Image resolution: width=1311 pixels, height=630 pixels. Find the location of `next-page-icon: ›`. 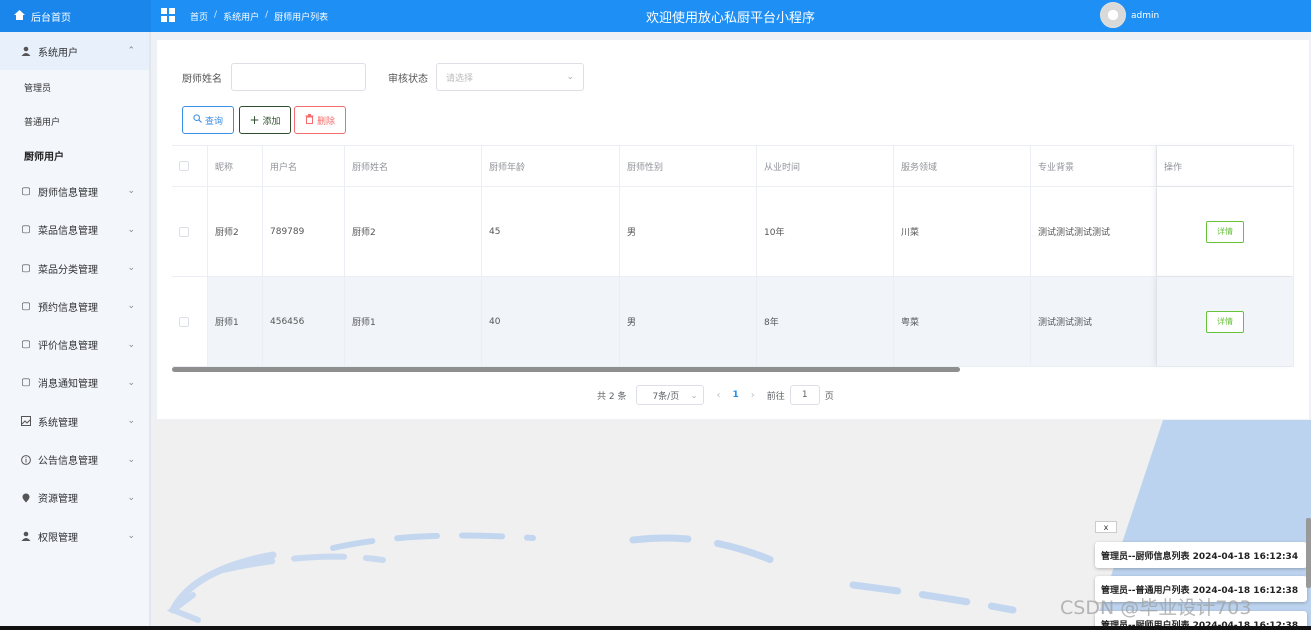

next-page-icon: › is located at coordinates (753, 395).